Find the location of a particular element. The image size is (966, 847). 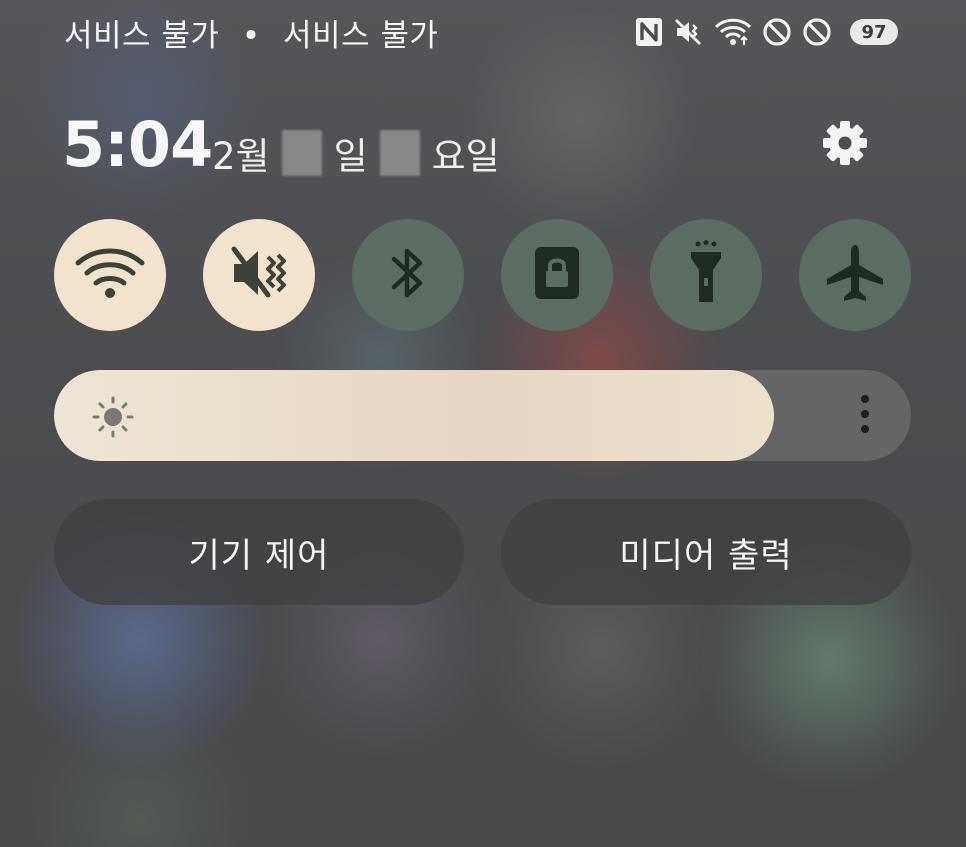

battery-indicator: 97 is located at coordinates (874, 32).